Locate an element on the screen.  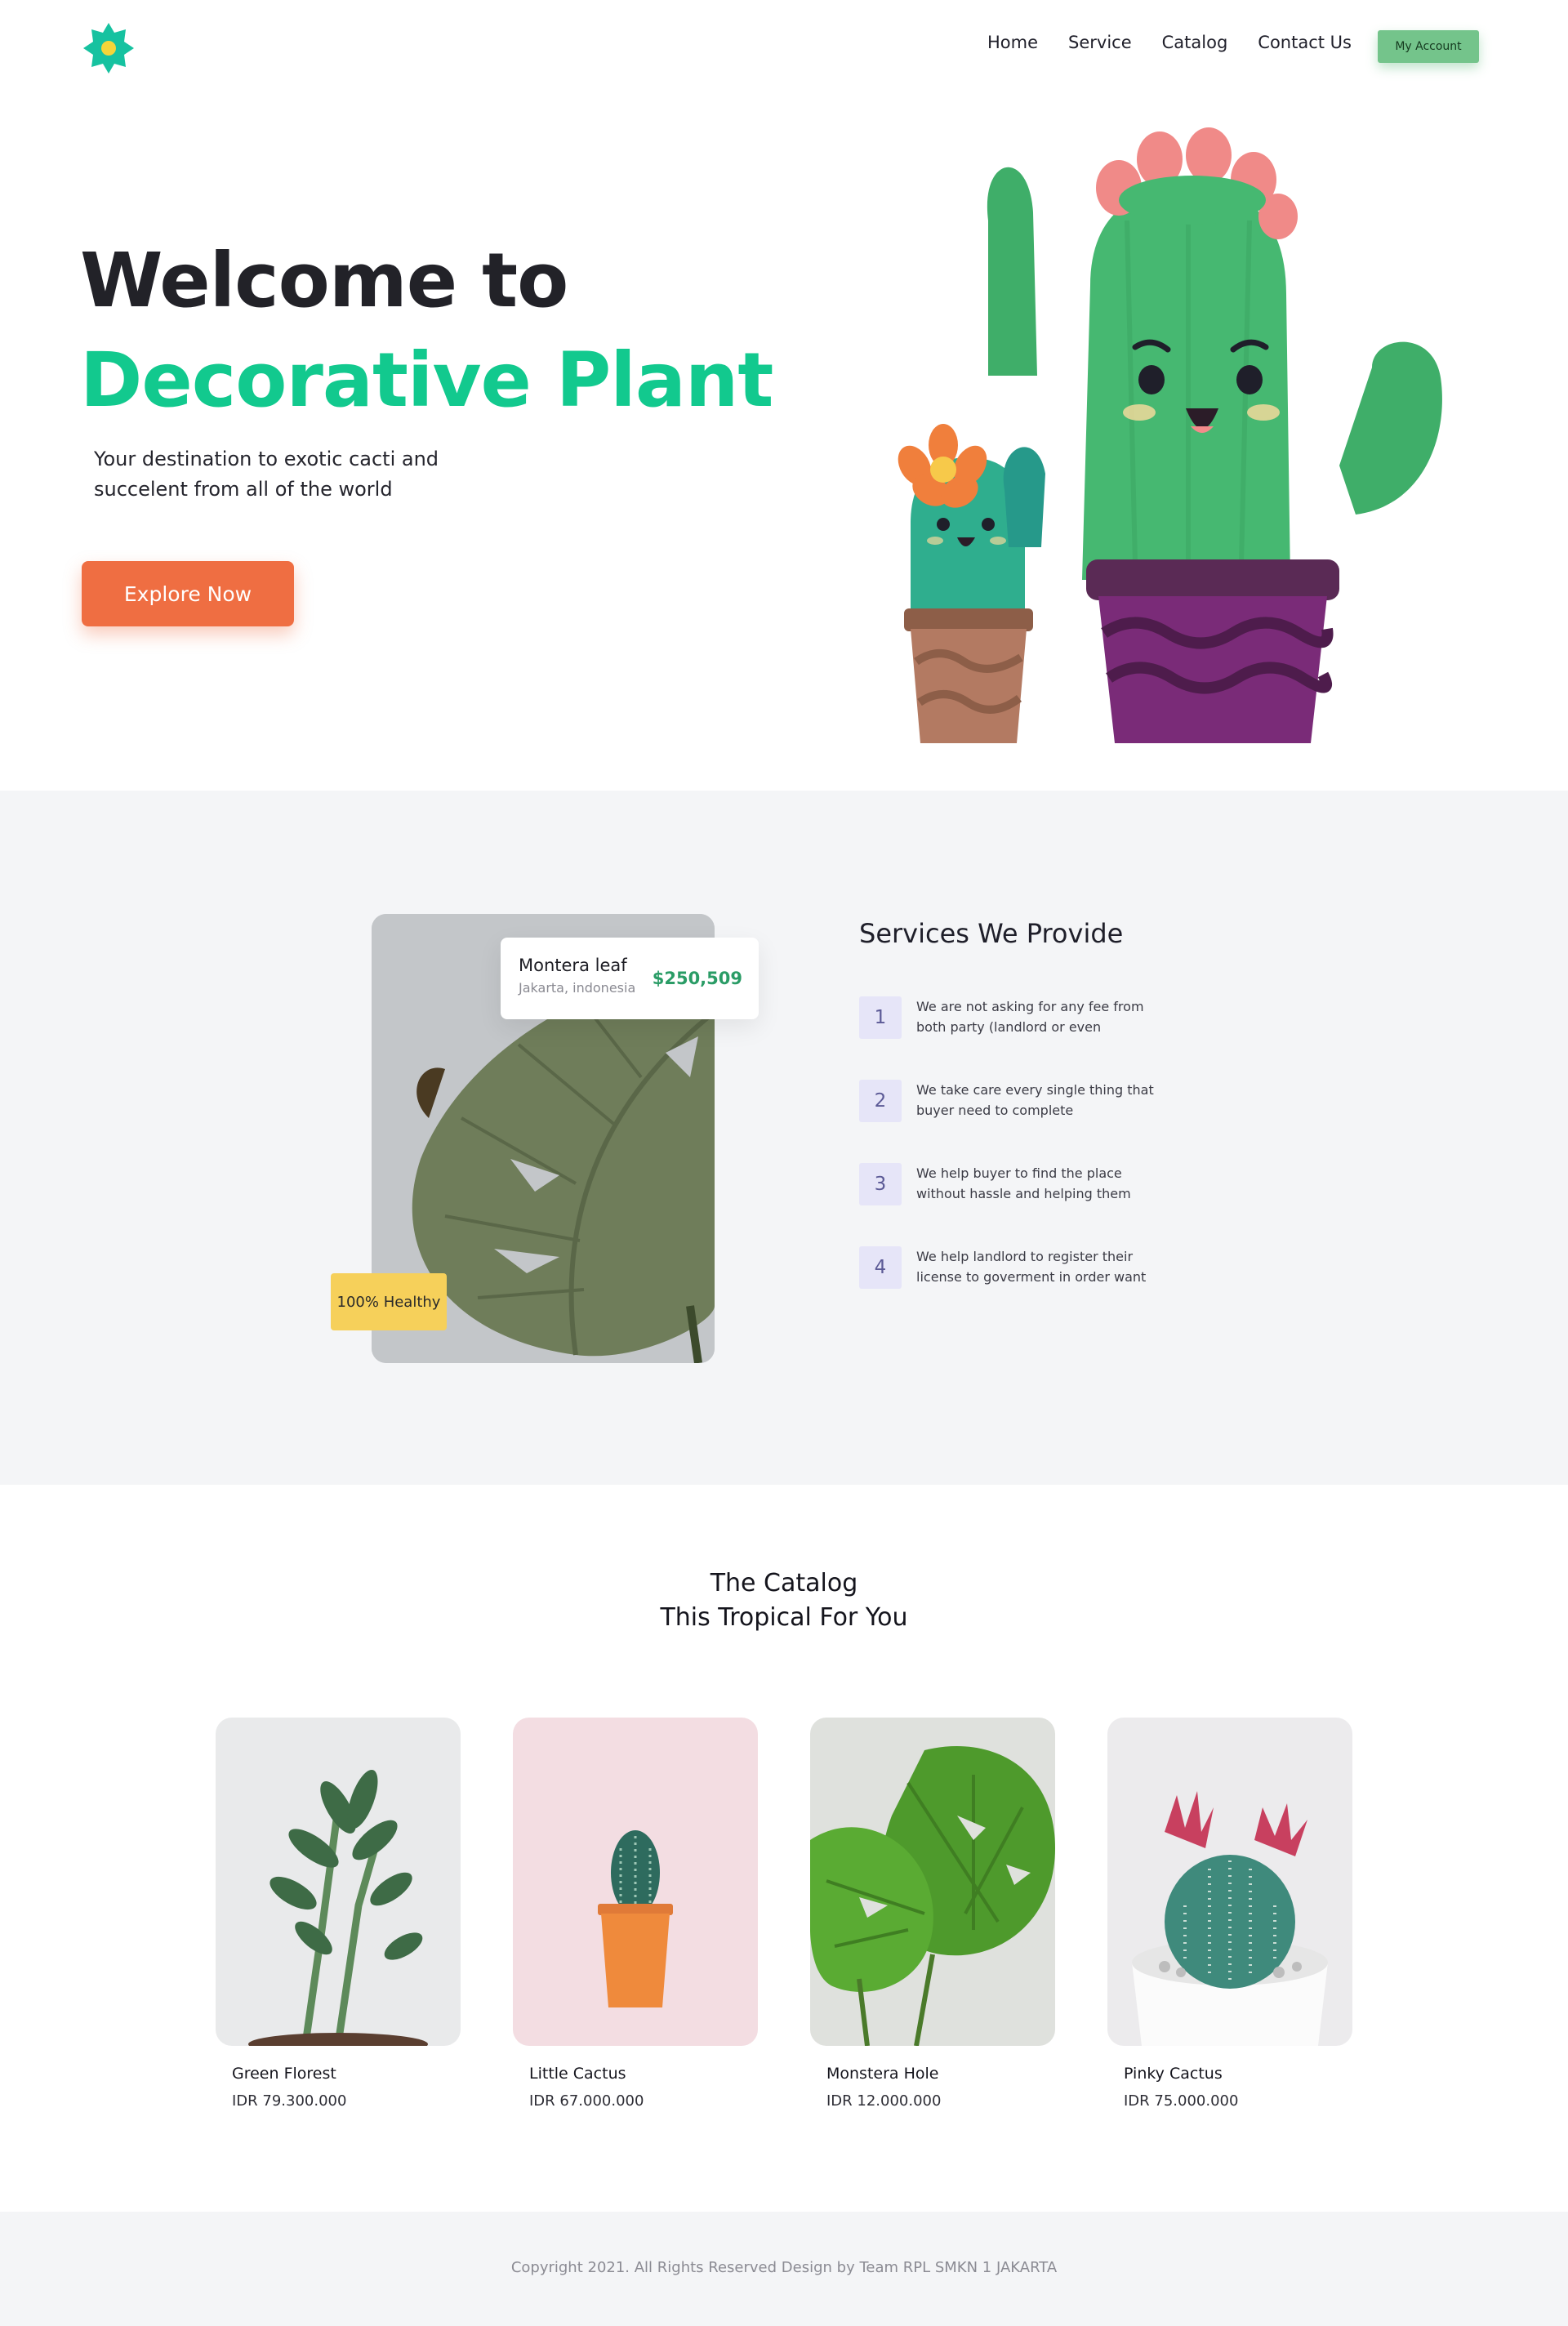
product-name: Monstera Hole is located at coordinates (882, 2074).